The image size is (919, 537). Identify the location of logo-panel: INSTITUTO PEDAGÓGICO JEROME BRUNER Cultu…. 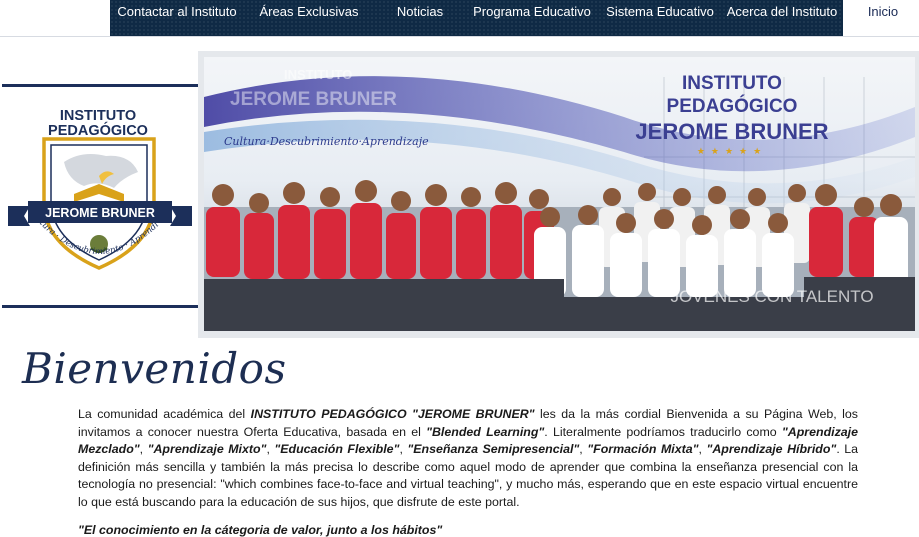
(99, 192).